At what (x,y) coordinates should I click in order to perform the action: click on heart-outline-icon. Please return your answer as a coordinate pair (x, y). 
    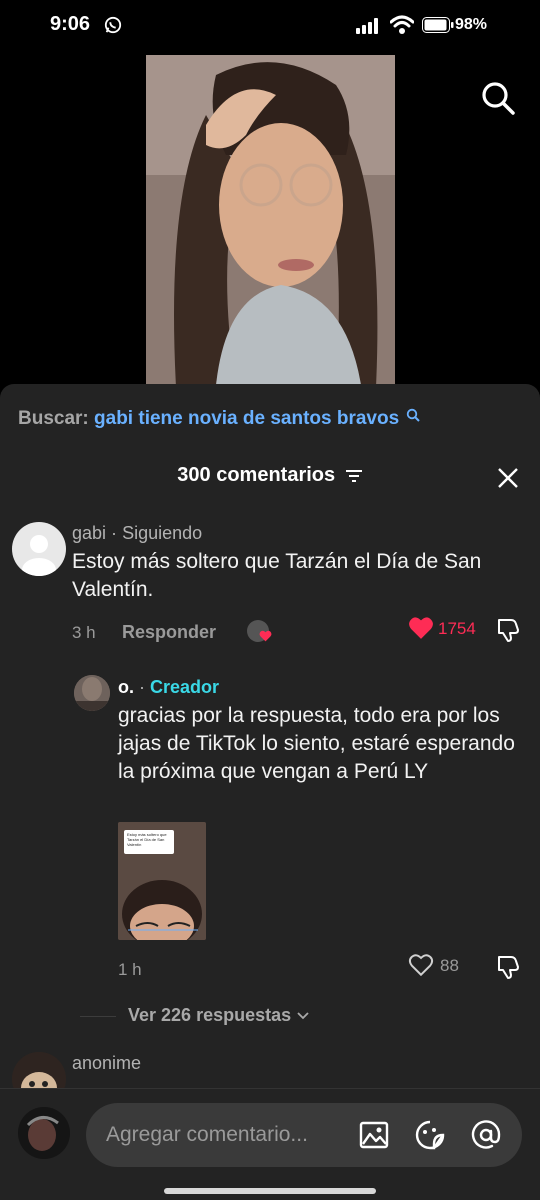
    Looking at the image, I should click on (421, 965).